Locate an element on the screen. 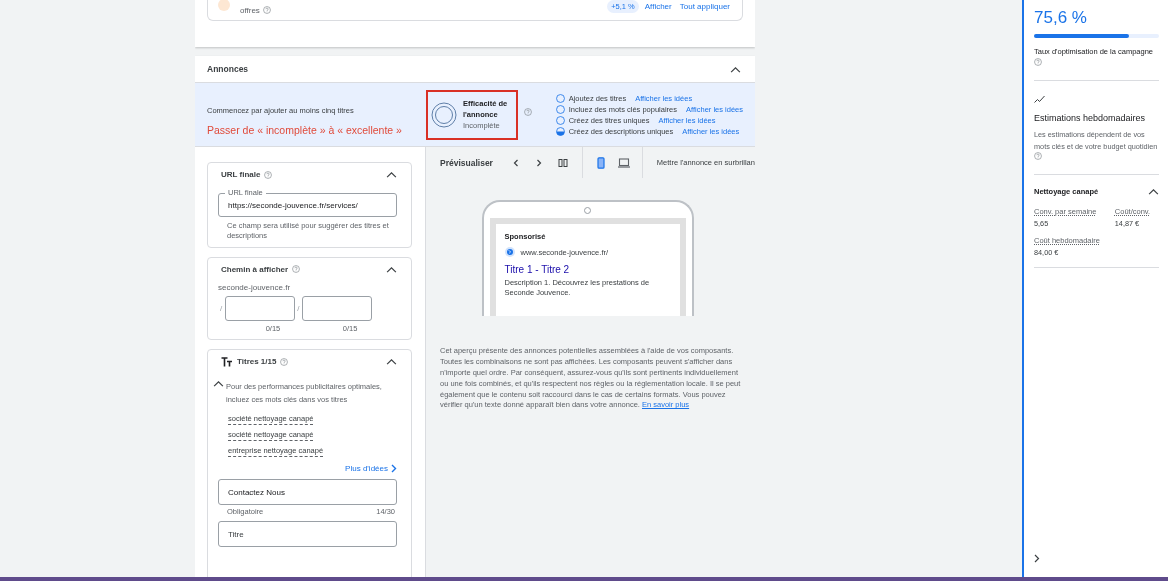 The width and height of the screenshot is (1168, 581). optimization-score: 75,6 % is located at coordinates (1061, 18).